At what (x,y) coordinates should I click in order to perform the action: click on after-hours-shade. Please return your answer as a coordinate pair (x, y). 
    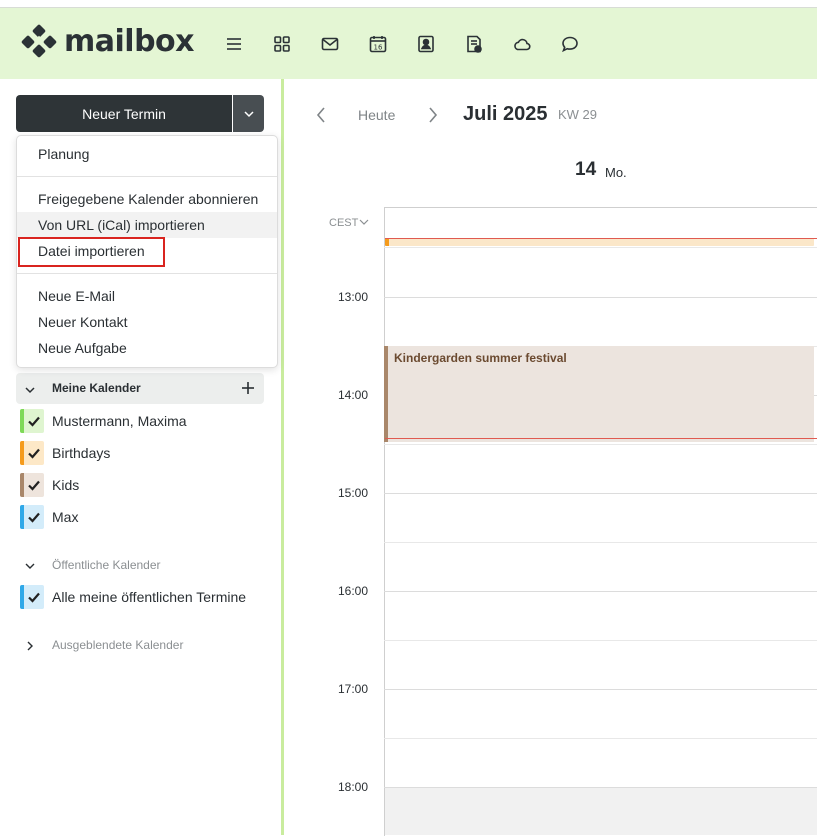
    Looking at the image, I should click on (601, 811).